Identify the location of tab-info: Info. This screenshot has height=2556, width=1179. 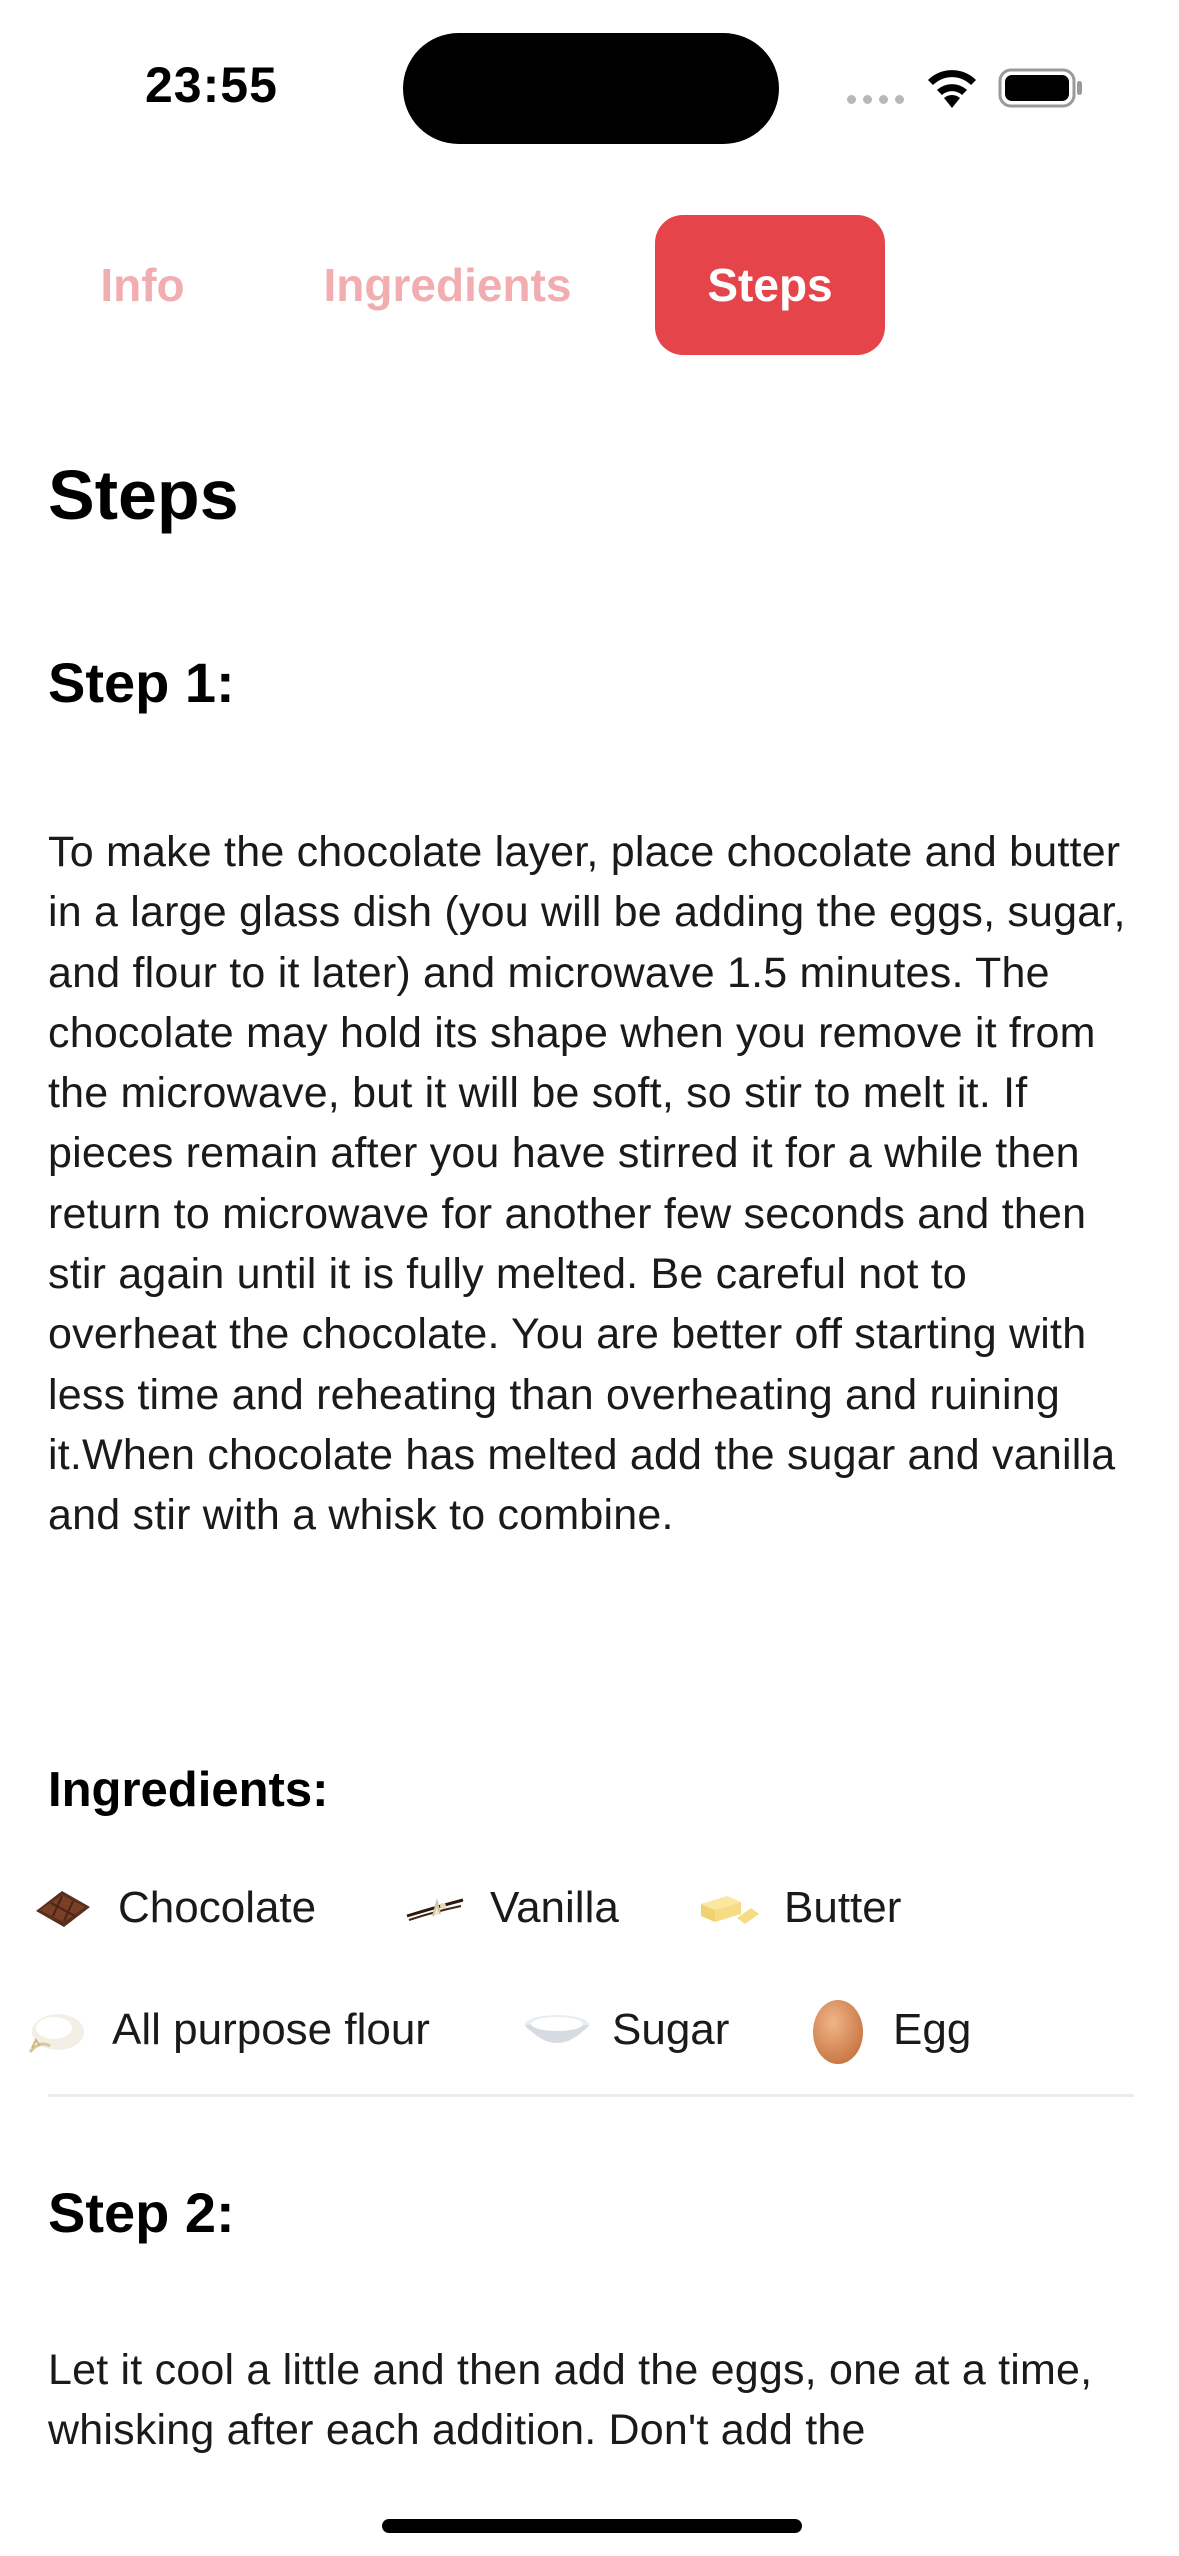
(142, 285).